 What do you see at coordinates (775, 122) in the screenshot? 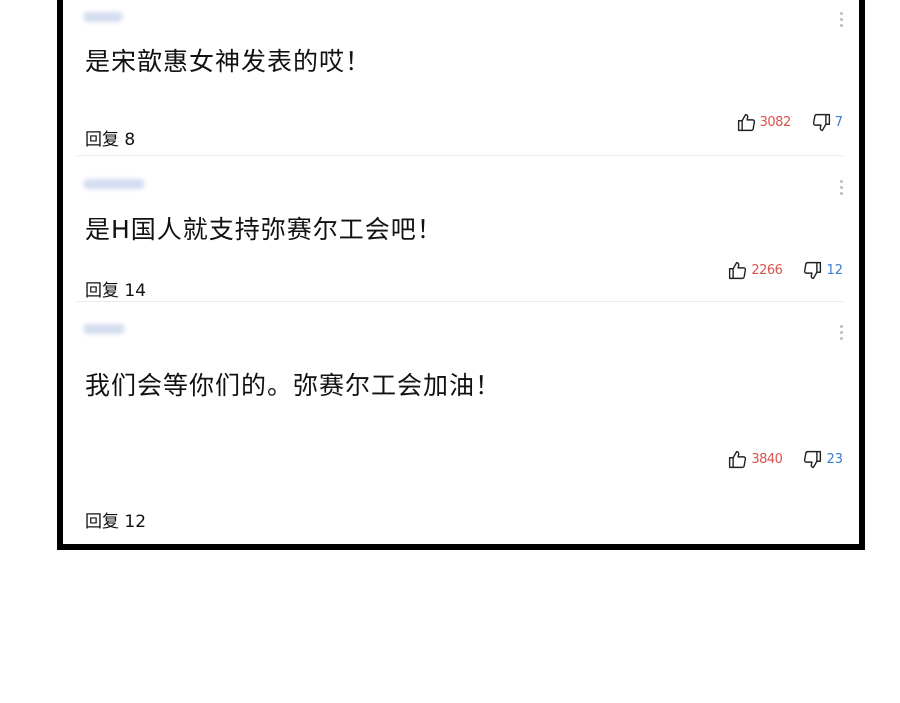
I see `like-count: 3082` at bounding box center [775, 122].